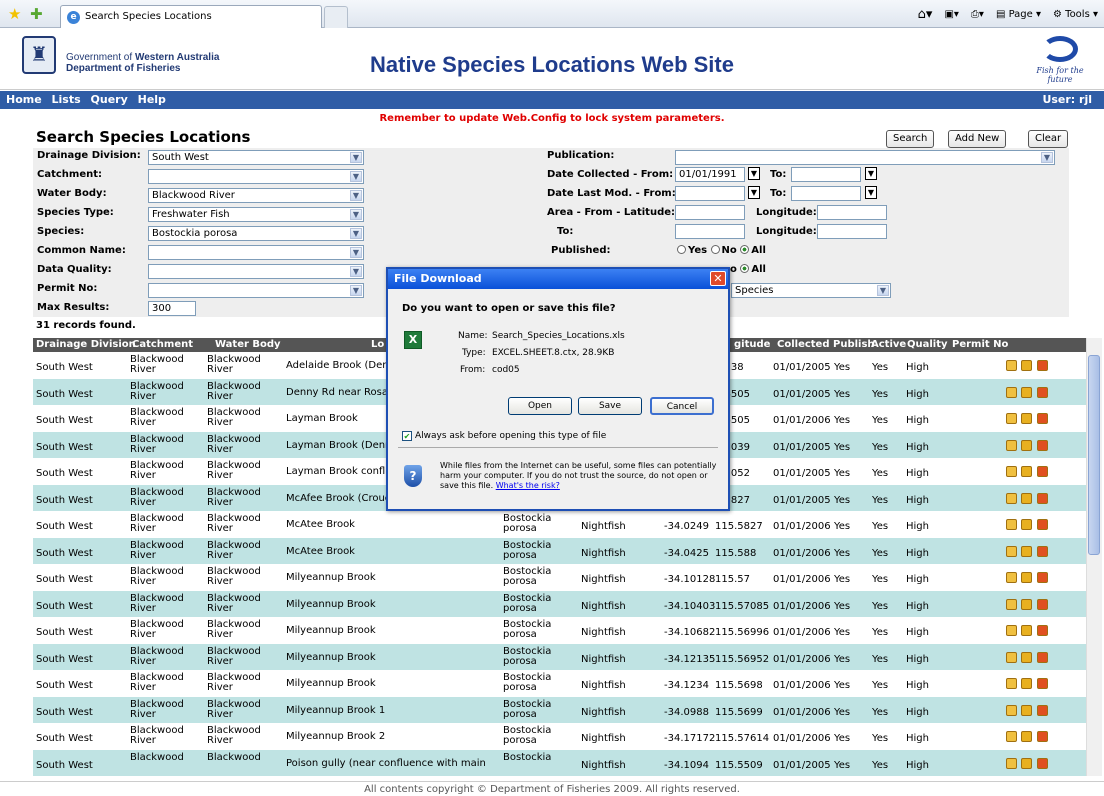 This screenshot has height=796, width=1104. I want to click on scrollbar-thumb, so click(1094, 455).